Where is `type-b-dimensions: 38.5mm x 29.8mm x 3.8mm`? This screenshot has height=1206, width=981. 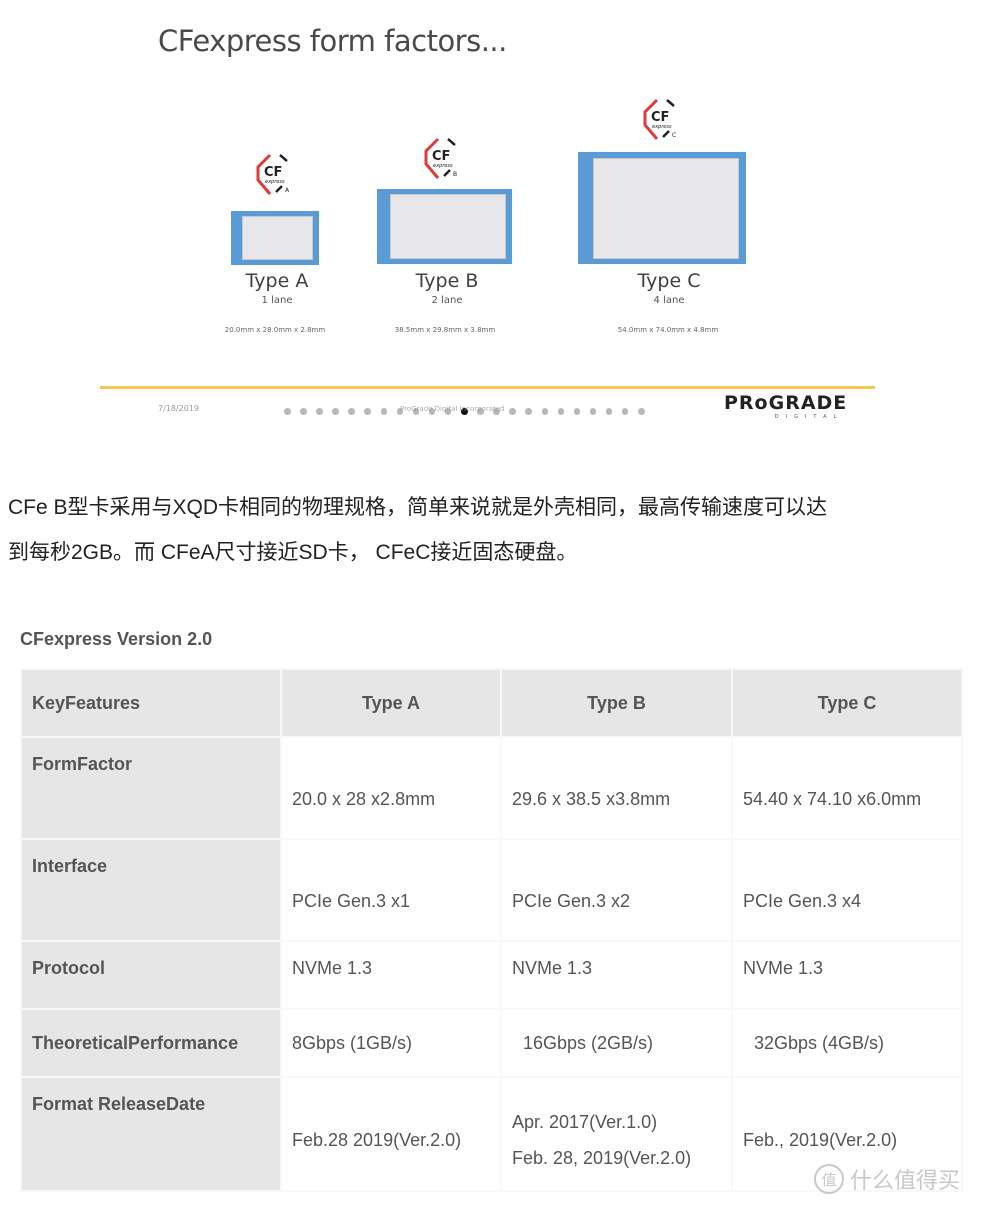
type-b-dimensions: 38.5mm x 29.8mm x 3.8mm is located at coordinates (445, 330).